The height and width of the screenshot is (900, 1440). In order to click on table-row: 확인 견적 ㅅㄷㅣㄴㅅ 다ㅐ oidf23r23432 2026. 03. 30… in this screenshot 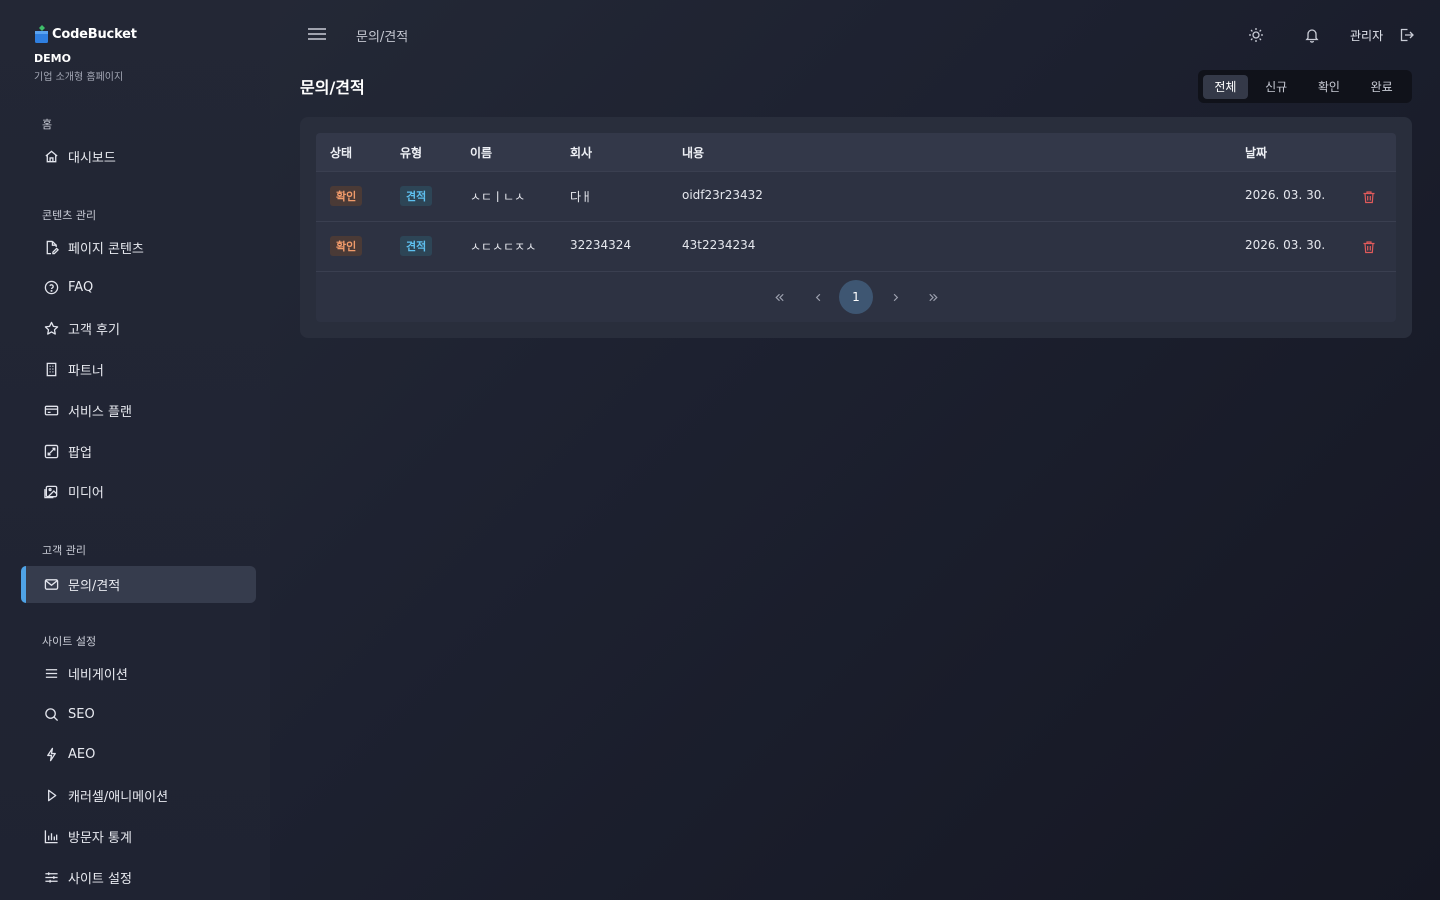, I will do `click(856, 196)`.